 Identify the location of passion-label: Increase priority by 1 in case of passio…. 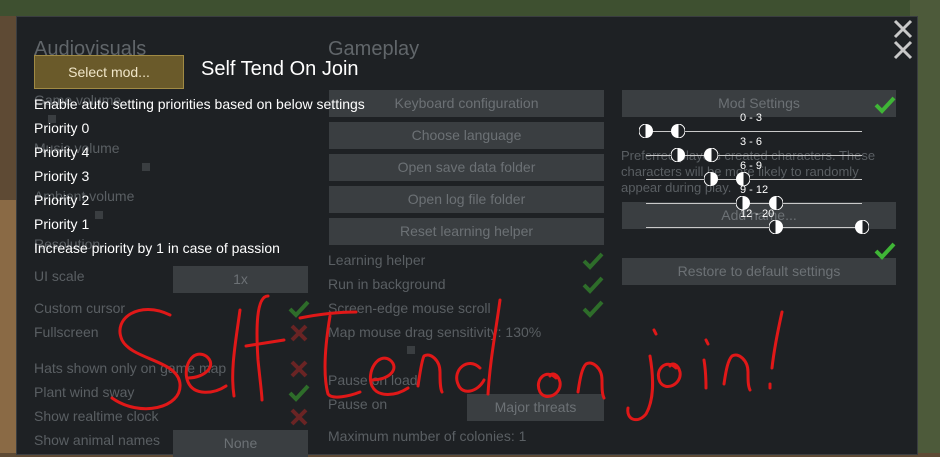
(157, 248).